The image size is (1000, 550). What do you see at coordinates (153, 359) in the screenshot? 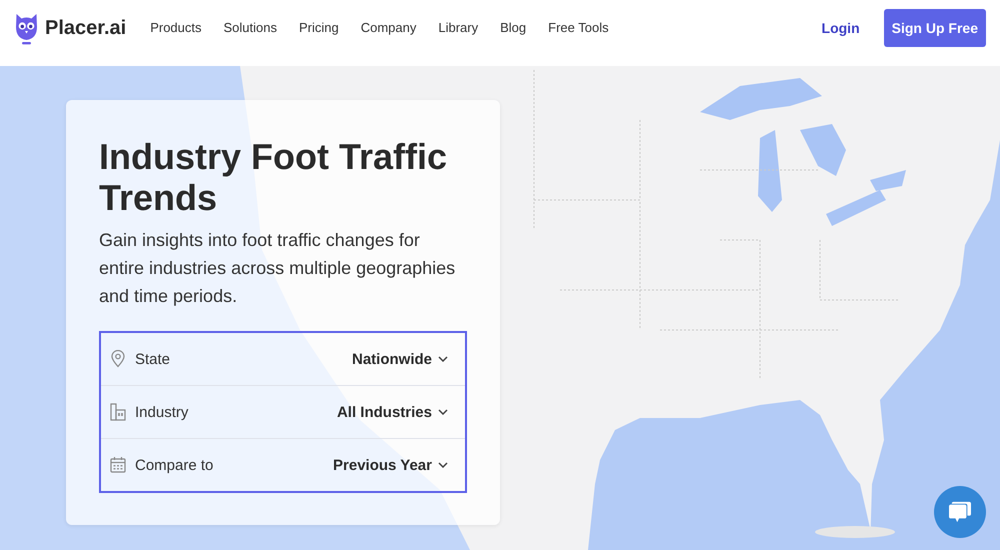
I see `filter-label: State` at bounding box center [153, 359].